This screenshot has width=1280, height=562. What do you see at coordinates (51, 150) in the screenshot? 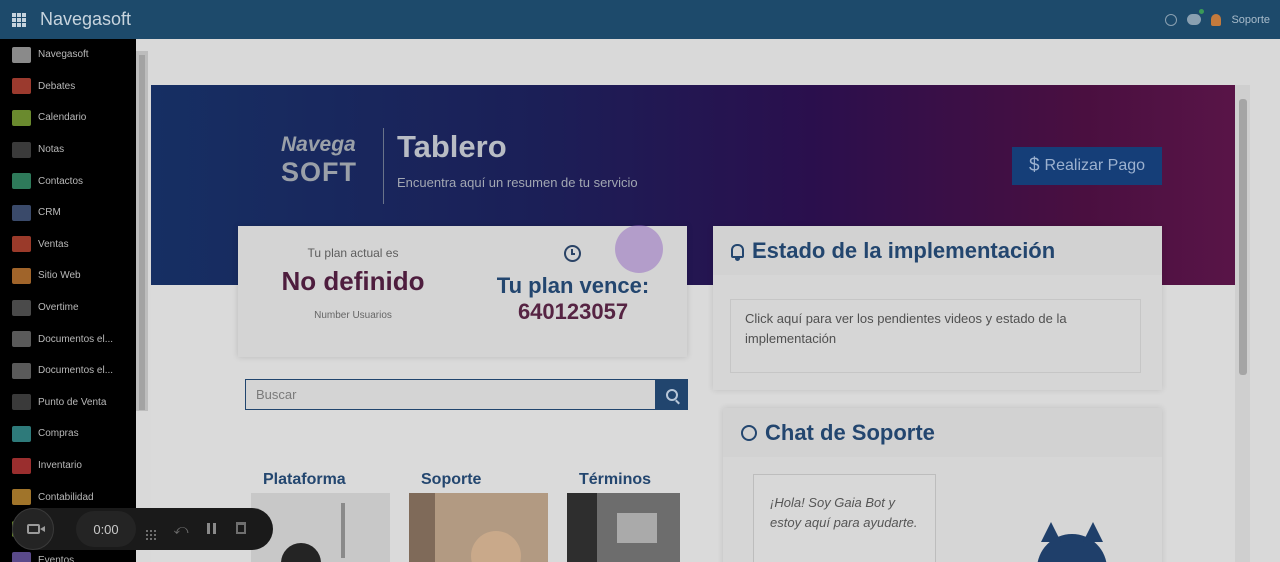
I see `sidebar-item-label: Notas` at bounding box center [51, 150].